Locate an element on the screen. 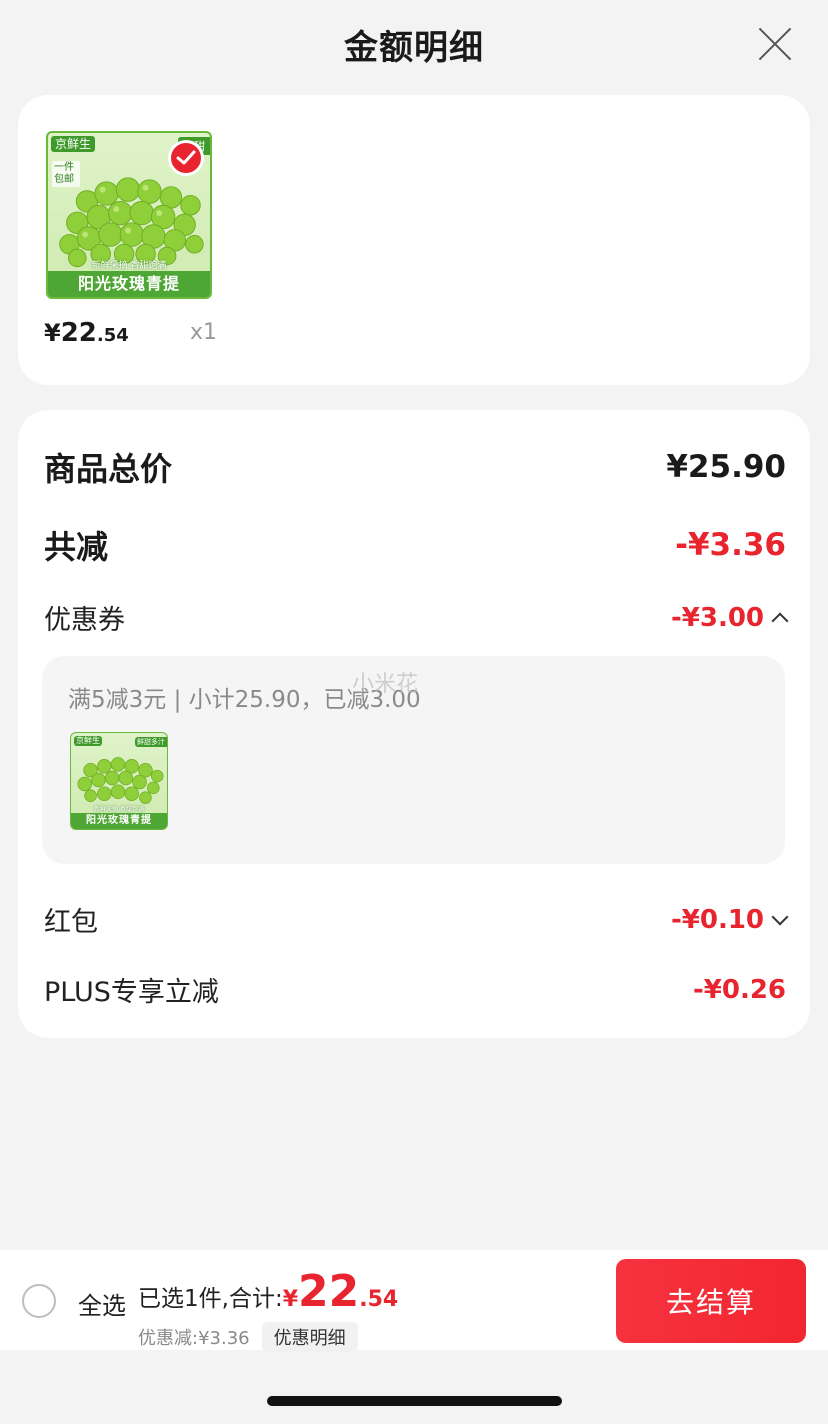 The image size is (828, 1424). free-shipping-badge: 一件包邮 is located at coordinates (66, 174).